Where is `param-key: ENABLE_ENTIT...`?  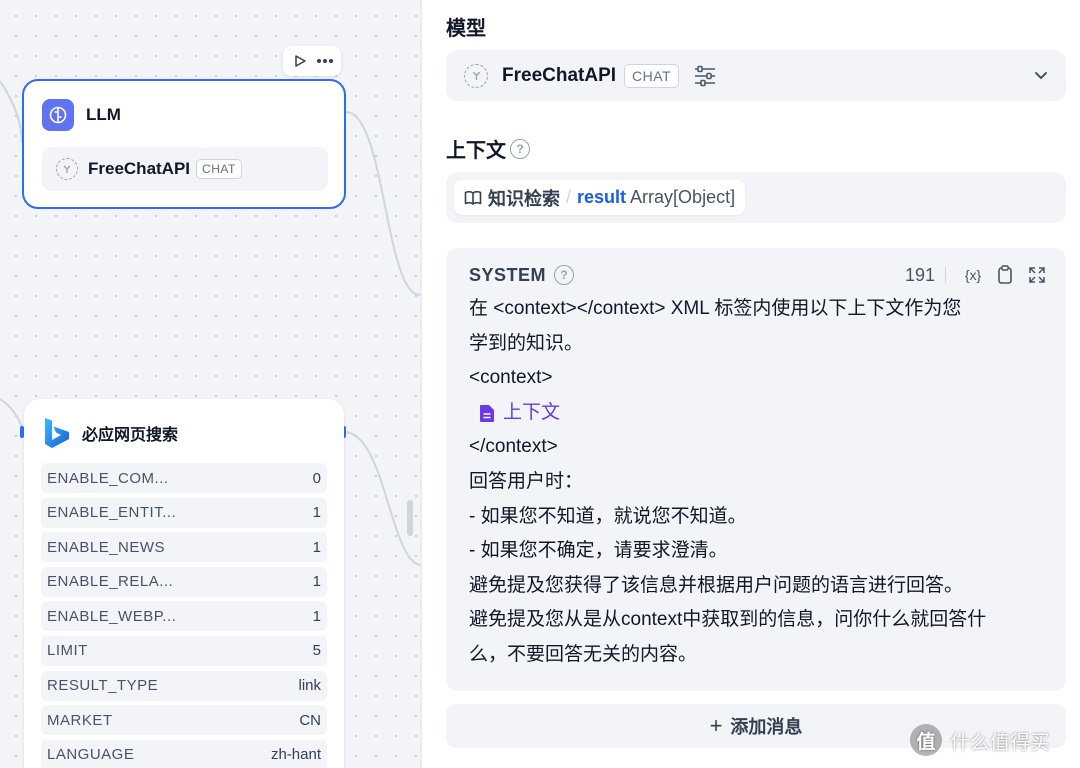
param-key: ENABLE_ENTIT... is located at coordinates (112, 513).